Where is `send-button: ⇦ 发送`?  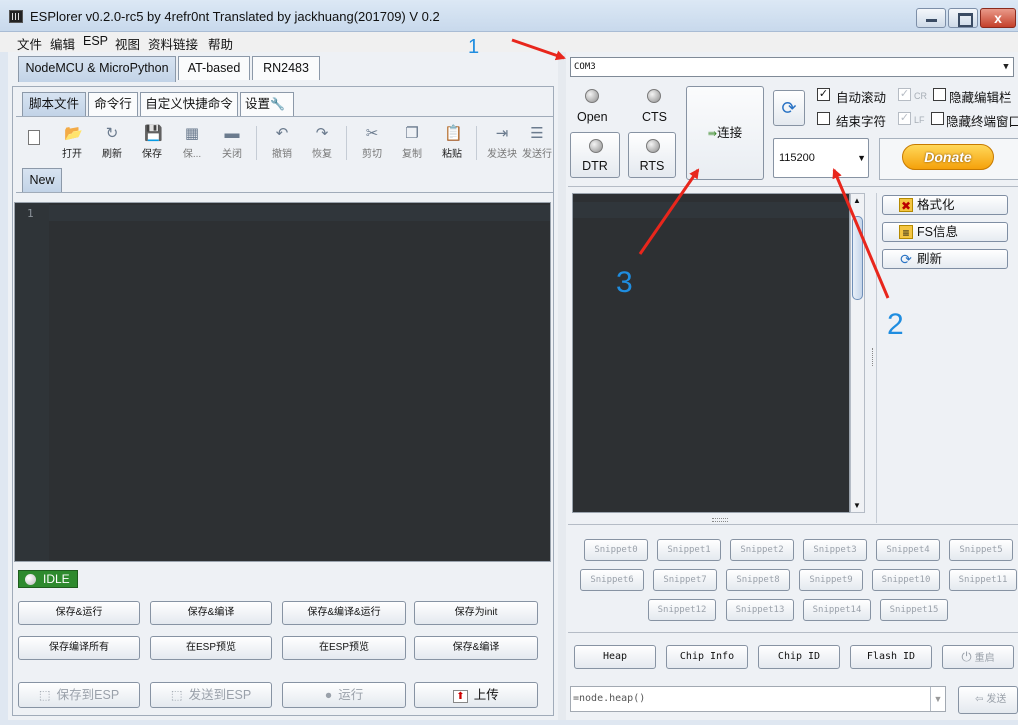
send-button: ⇦ 发送 is located at coordinates (988, 700).